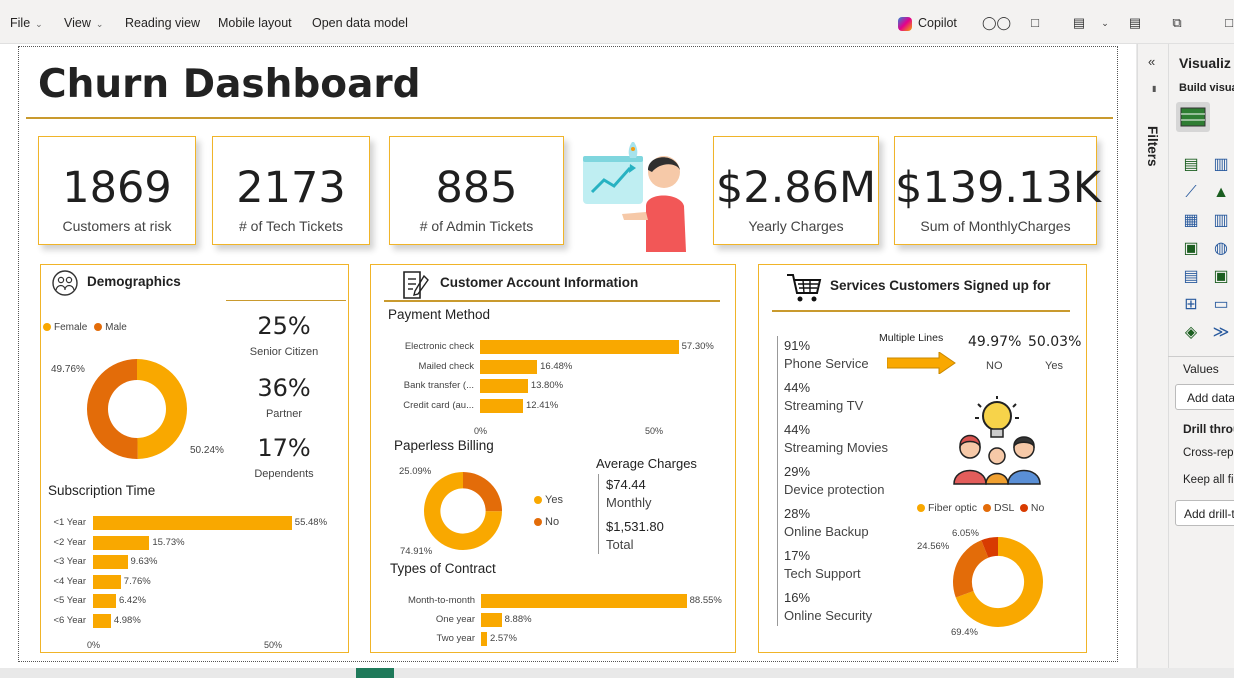 The height and width of the screenshot is (678, 1234). What do you see at coordinates (1135, 23) in the screenshot?
I see `notes-icon: ▤` at bounding box center [1135, 23].